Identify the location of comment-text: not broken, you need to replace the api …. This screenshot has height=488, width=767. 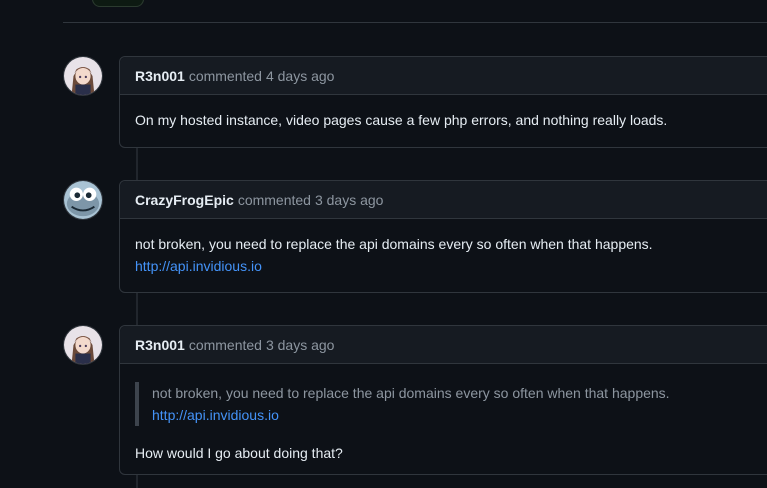
(394, 244).